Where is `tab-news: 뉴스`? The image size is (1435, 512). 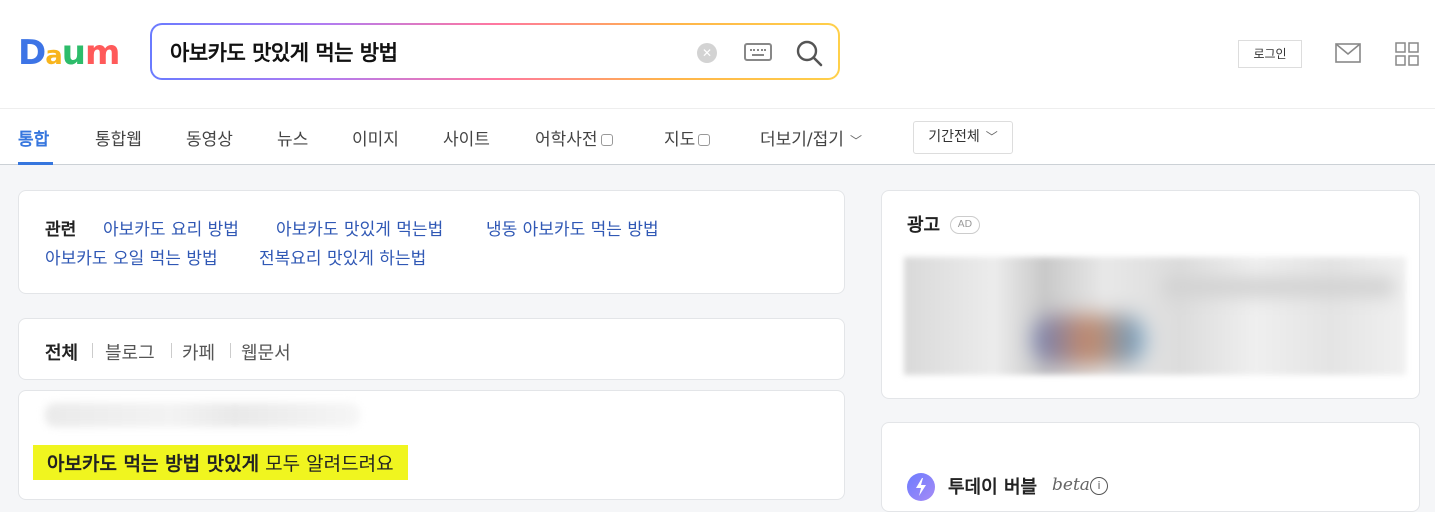
tab-news: 뉴스 is located at coordinates (292, 137).